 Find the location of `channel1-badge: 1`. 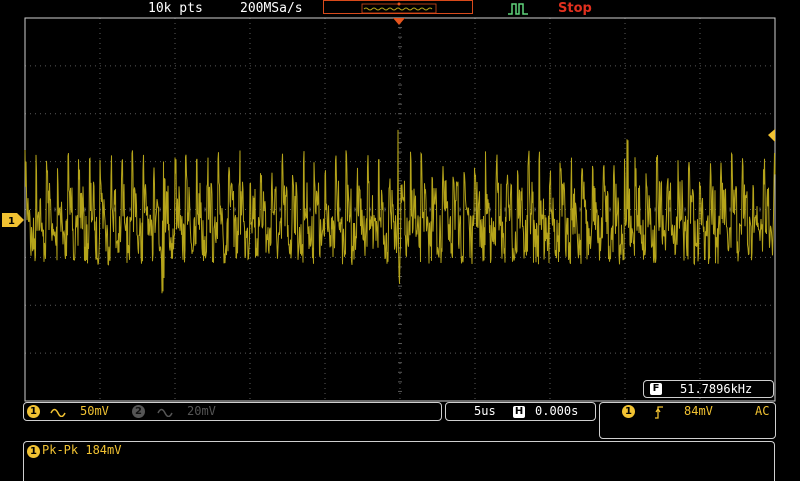

channel1-badge: 1 is located at coordinates (33, 411).